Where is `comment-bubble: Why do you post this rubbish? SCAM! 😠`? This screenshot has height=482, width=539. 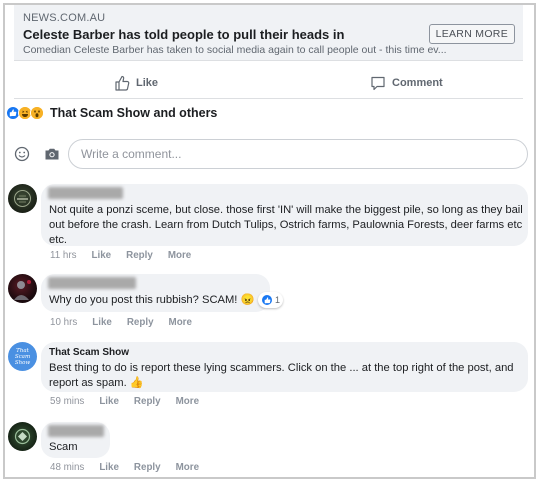 comment-bubble: Why do you post this rubbish? SCAM! 😠 is located at coordinates (155, 293).